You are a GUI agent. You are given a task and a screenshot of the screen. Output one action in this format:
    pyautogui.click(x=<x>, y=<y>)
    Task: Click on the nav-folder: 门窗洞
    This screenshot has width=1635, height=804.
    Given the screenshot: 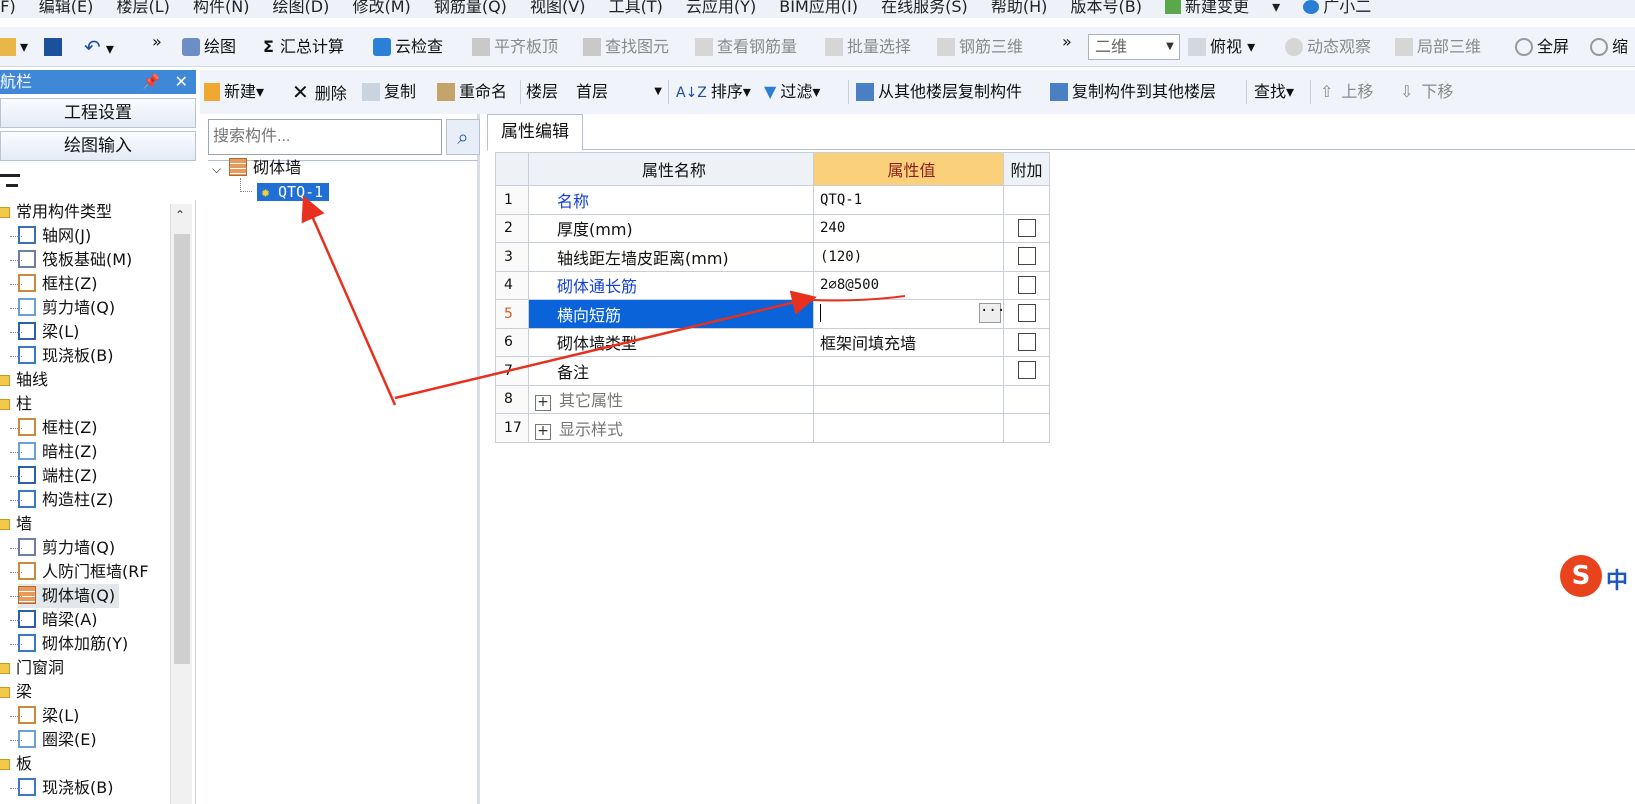 What is the action you would take?
    pyautogui.click(x=32, y=668)
    